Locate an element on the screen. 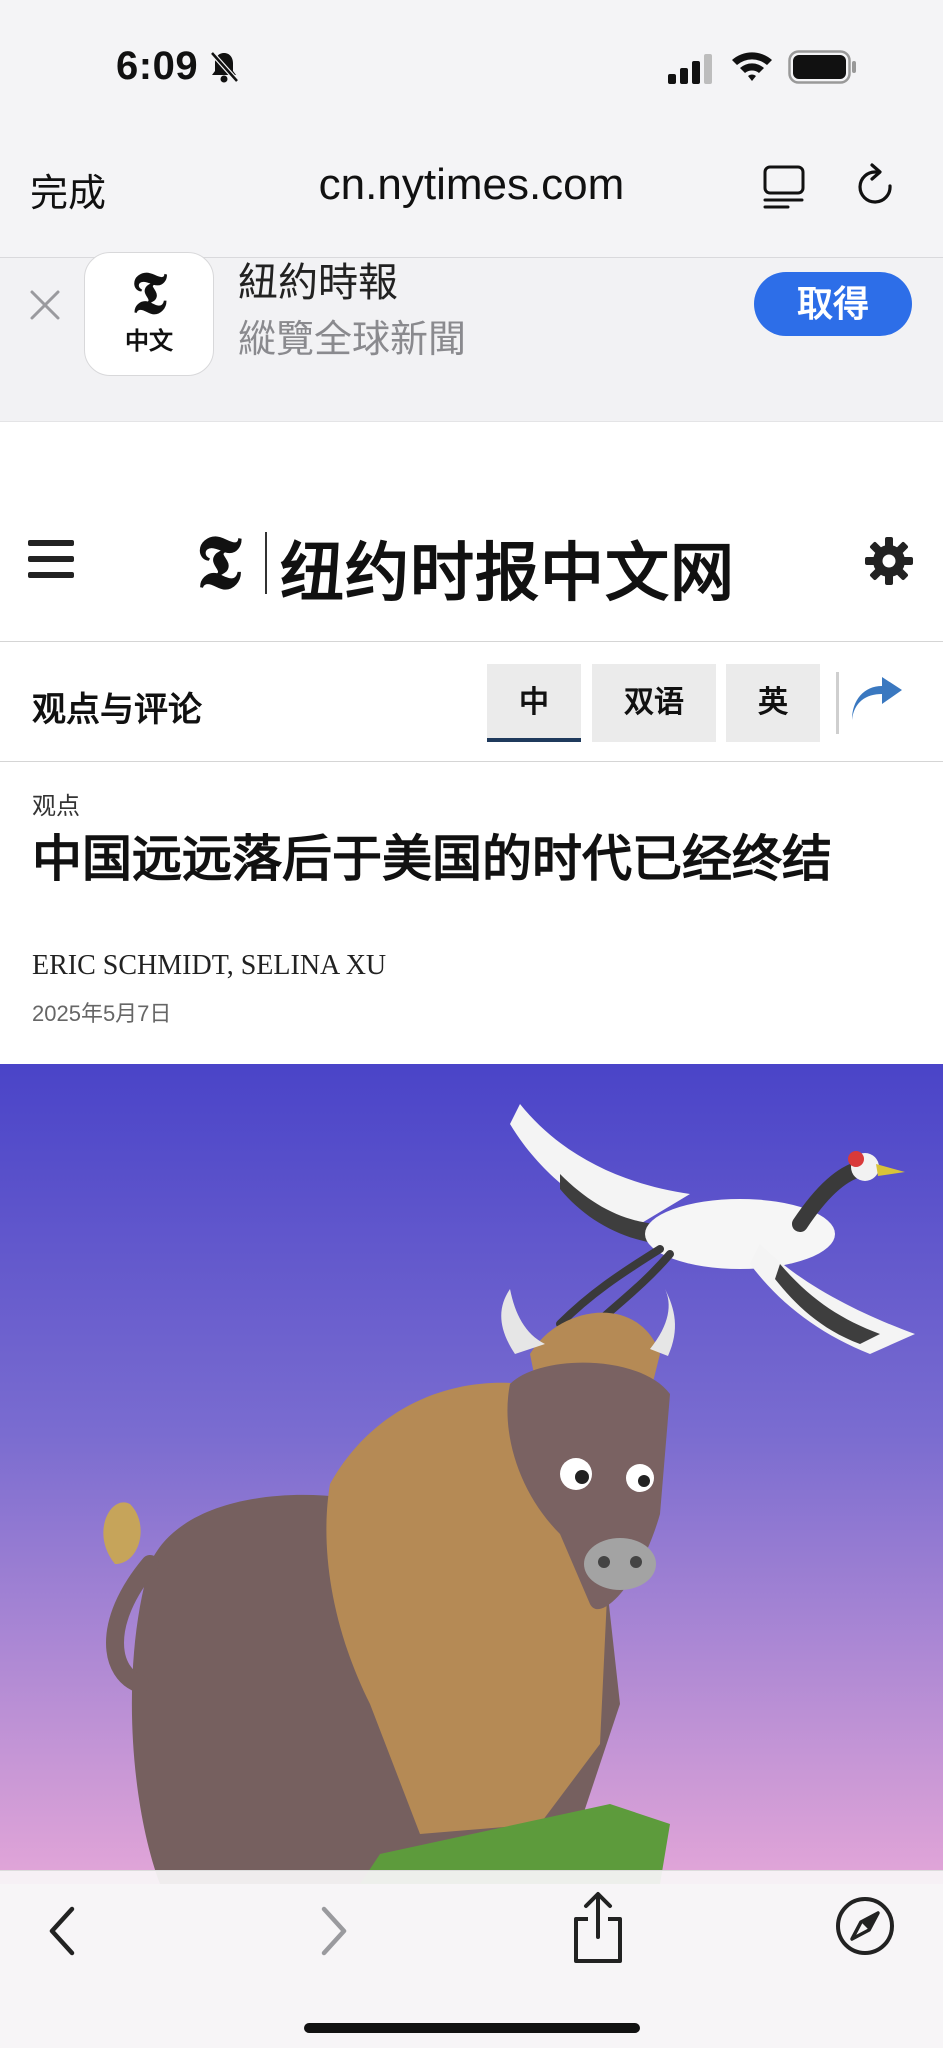 The width and height of the screenshot is (943, 2048). article-headline: 中国远远落后于美国的时代已经终结 is located at coordinates (432, 859).